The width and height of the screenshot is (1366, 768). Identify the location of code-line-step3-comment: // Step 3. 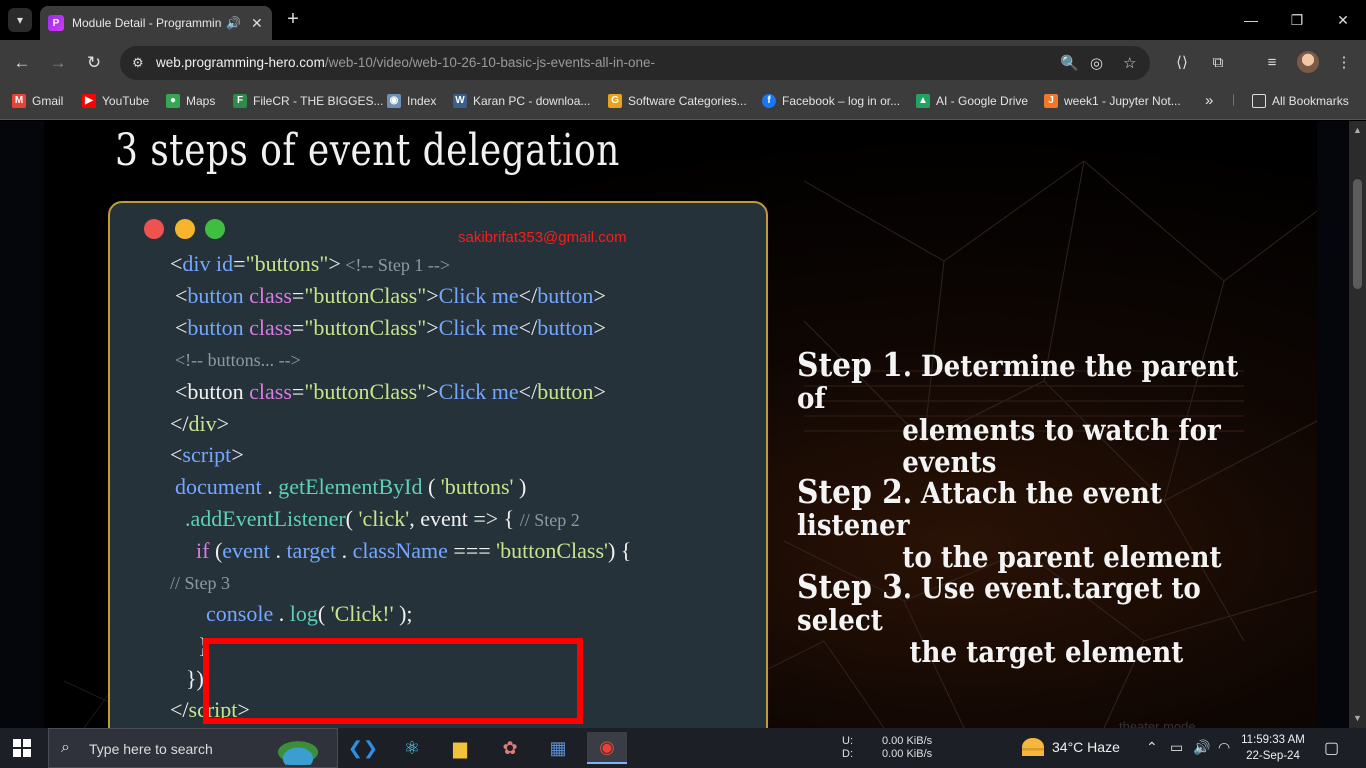
(200, 583).